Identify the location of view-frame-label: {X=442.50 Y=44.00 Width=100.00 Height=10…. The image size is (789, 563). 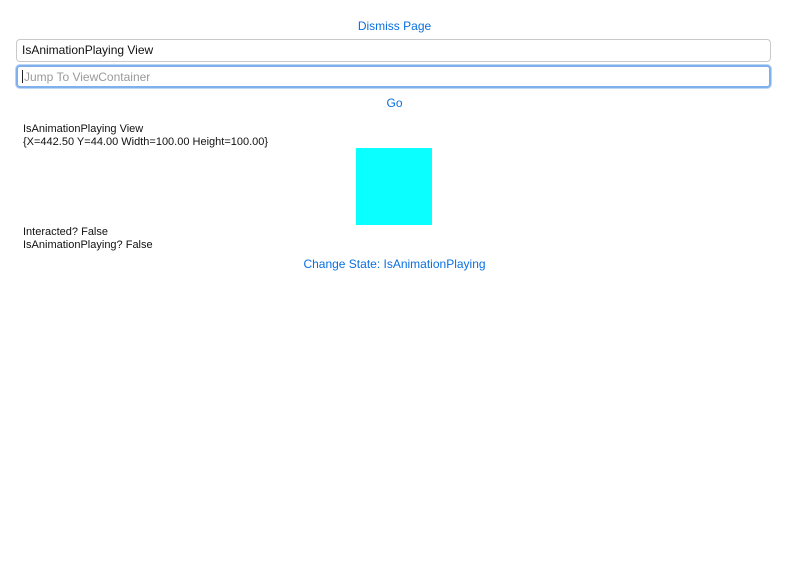
(146, 142).